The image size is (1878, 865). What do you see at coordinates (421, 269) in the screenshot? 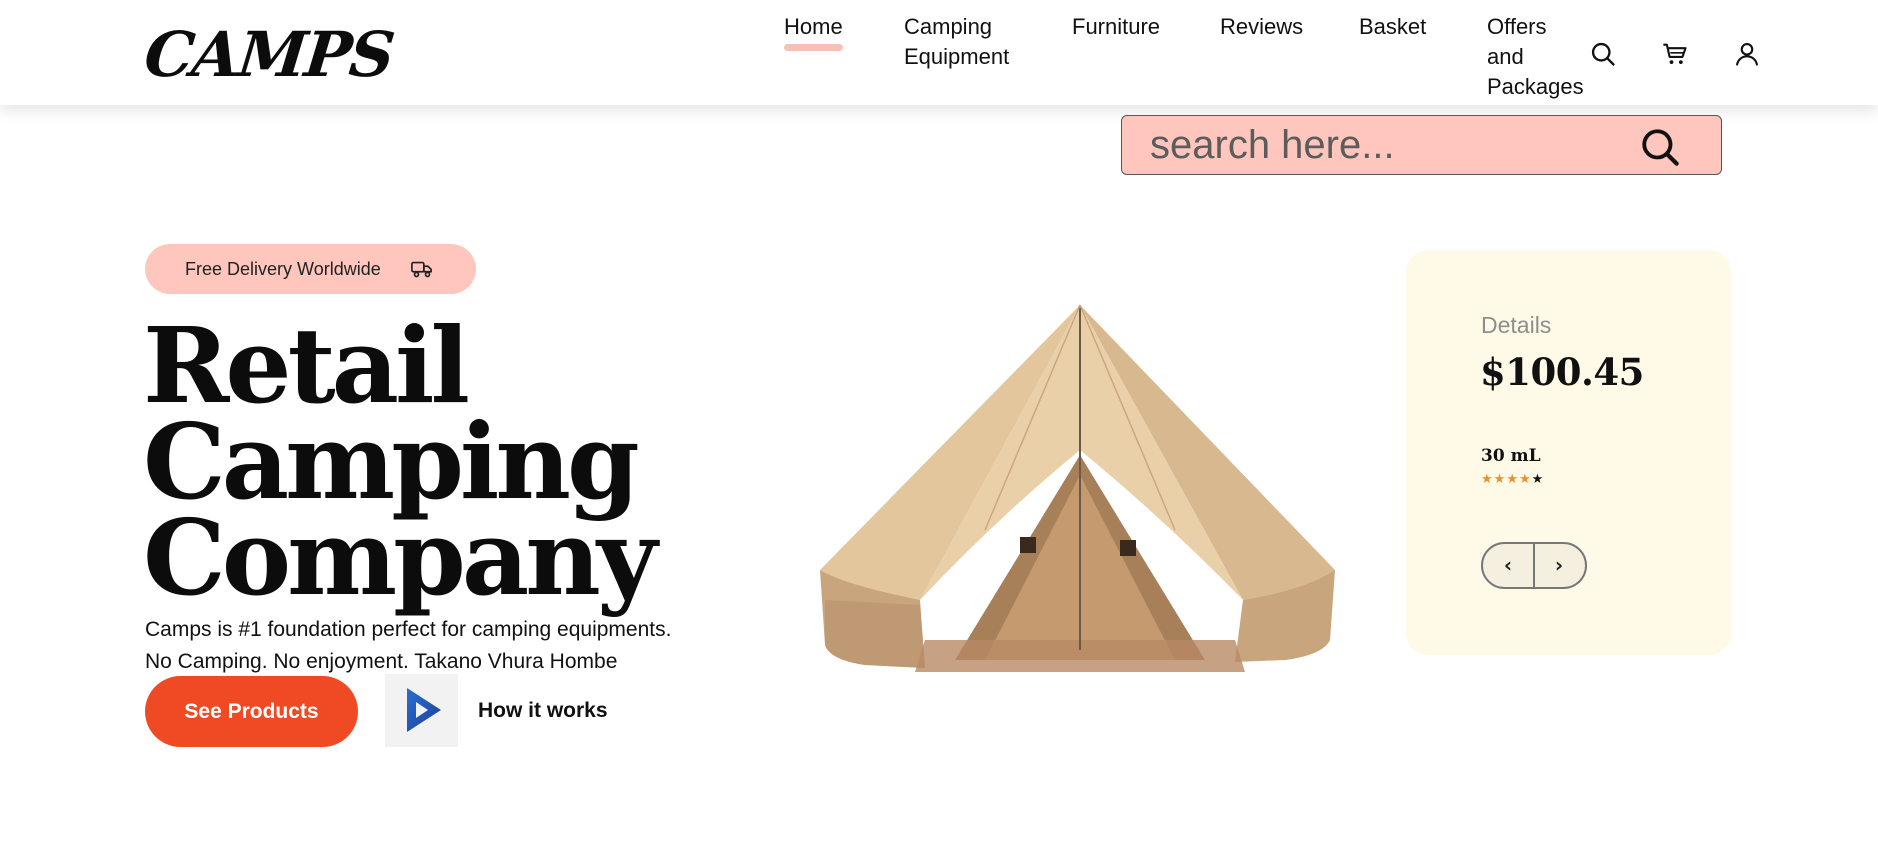
I see `truck-icon` at bounding box center [421, 269].